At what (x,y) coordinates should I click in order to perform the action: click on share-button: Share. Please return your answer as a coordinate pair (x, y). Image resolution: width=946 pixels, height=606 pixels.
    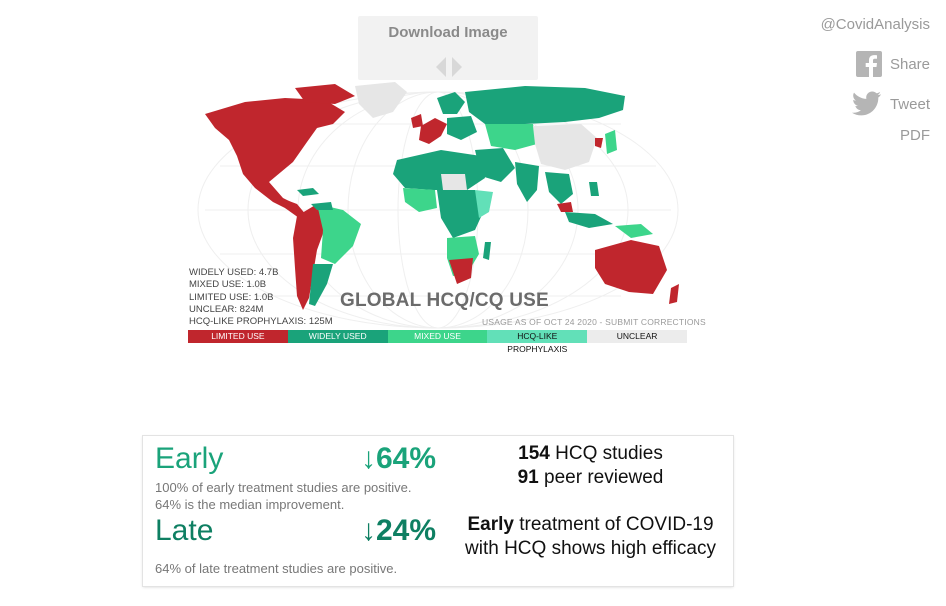
    Looking at the image, I should click on (875, 64).